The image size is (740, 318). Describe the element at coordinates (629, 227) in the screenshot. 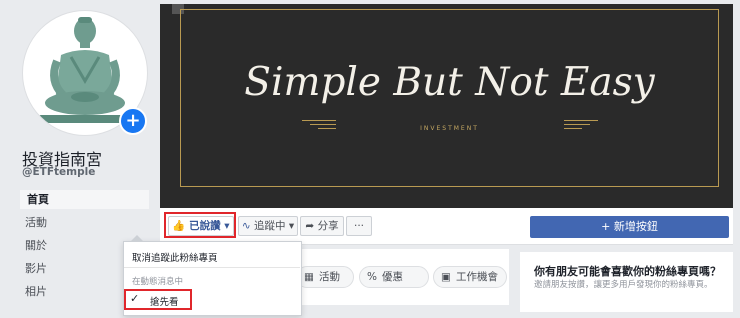

I see `add-button: + 新增按鈕` at that location.